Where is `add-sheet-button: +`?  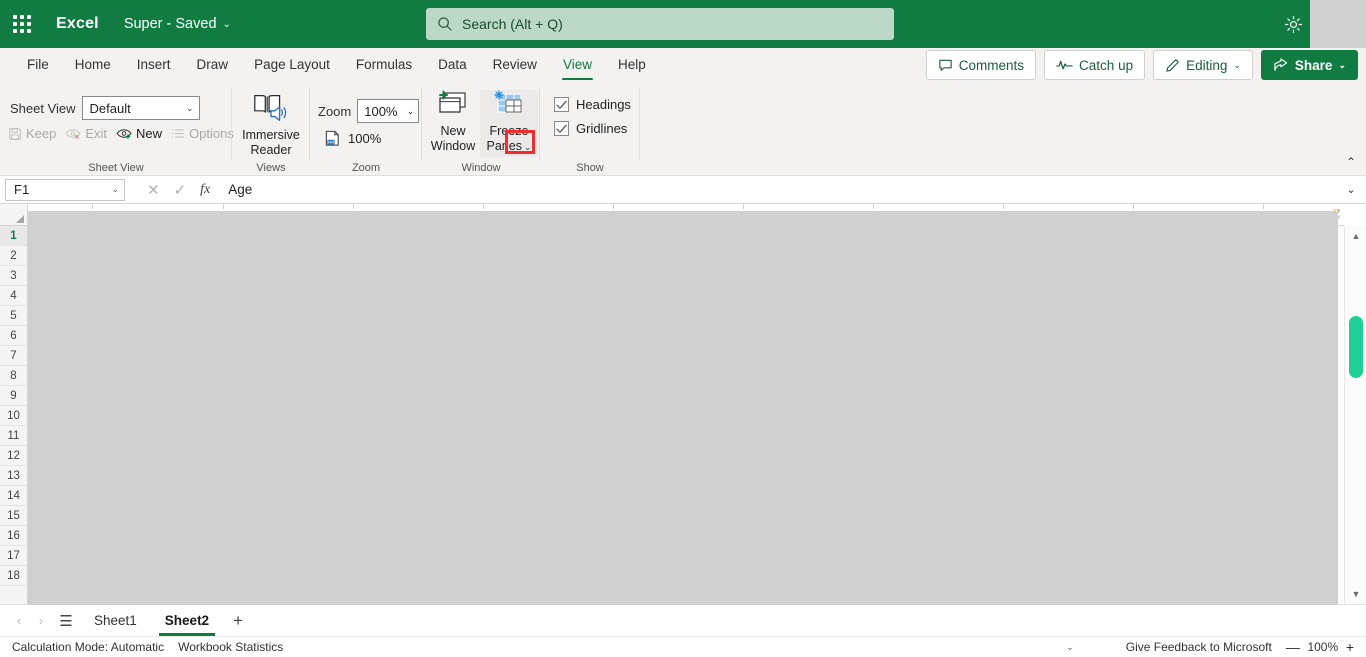
add-sheet-button: + is located at coordinates (238, 621).